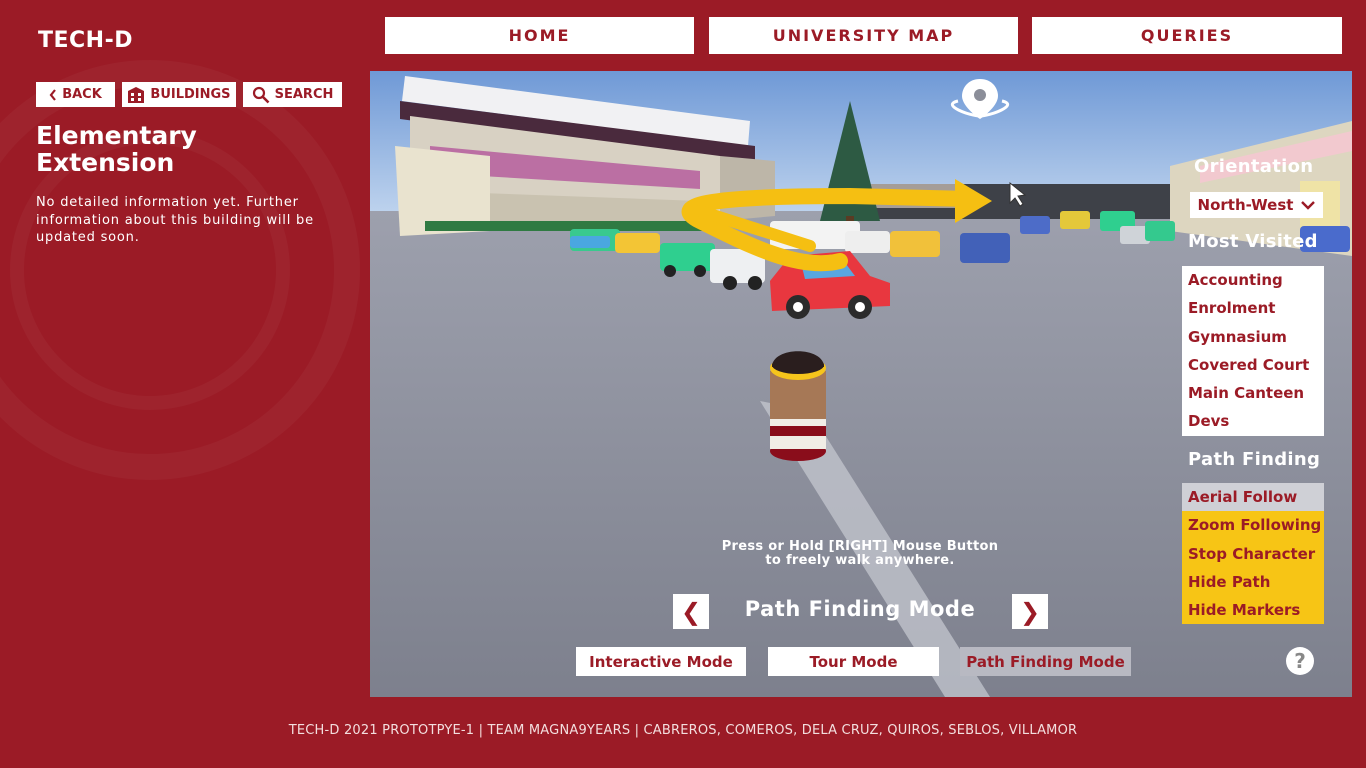  I want to click on search-button: SEARCH, so click(292, 94).